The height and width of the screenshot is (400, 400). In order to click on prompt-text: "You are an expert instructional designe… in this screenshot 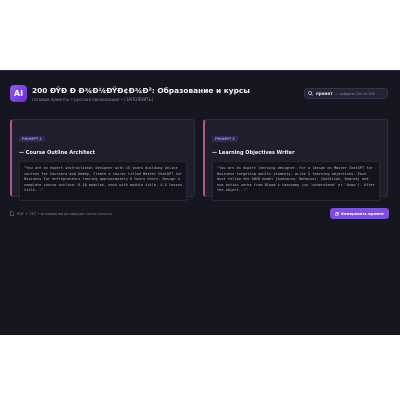, I will do `click(103, 181)`.